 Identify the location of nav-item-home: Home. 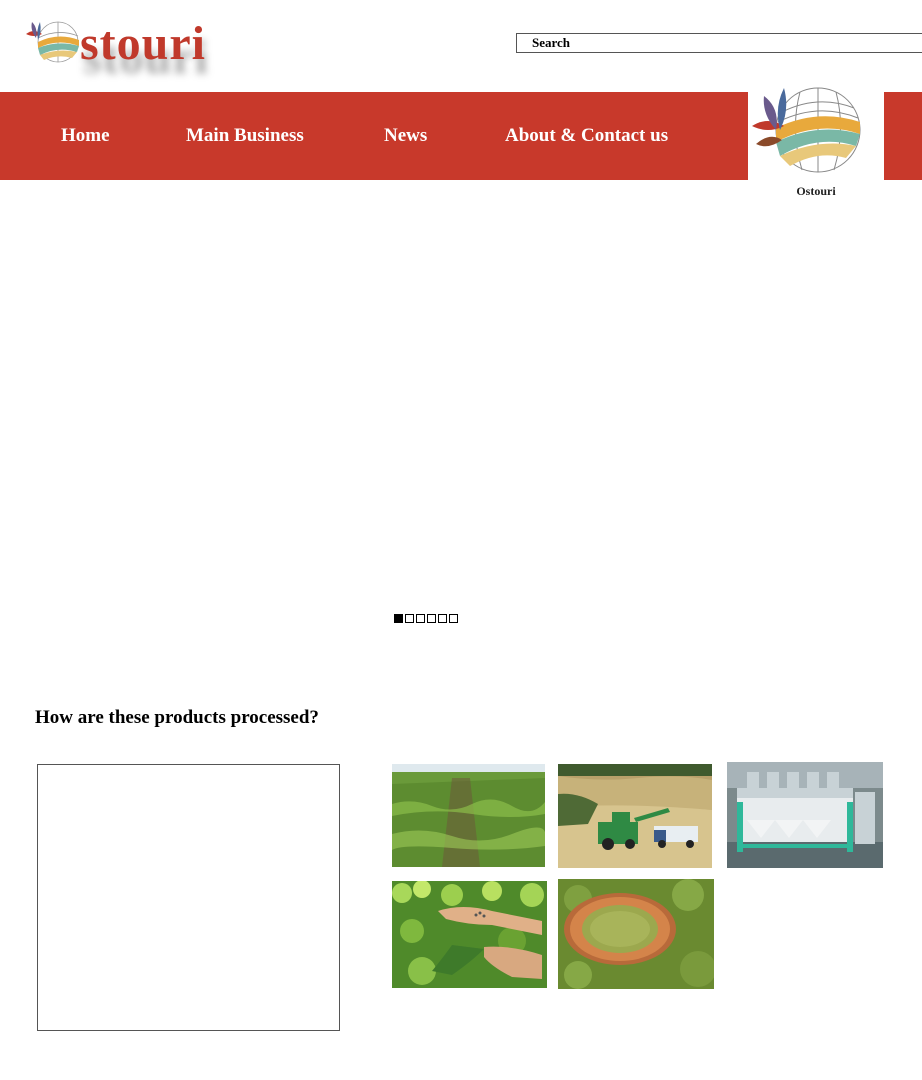
(85, 136).